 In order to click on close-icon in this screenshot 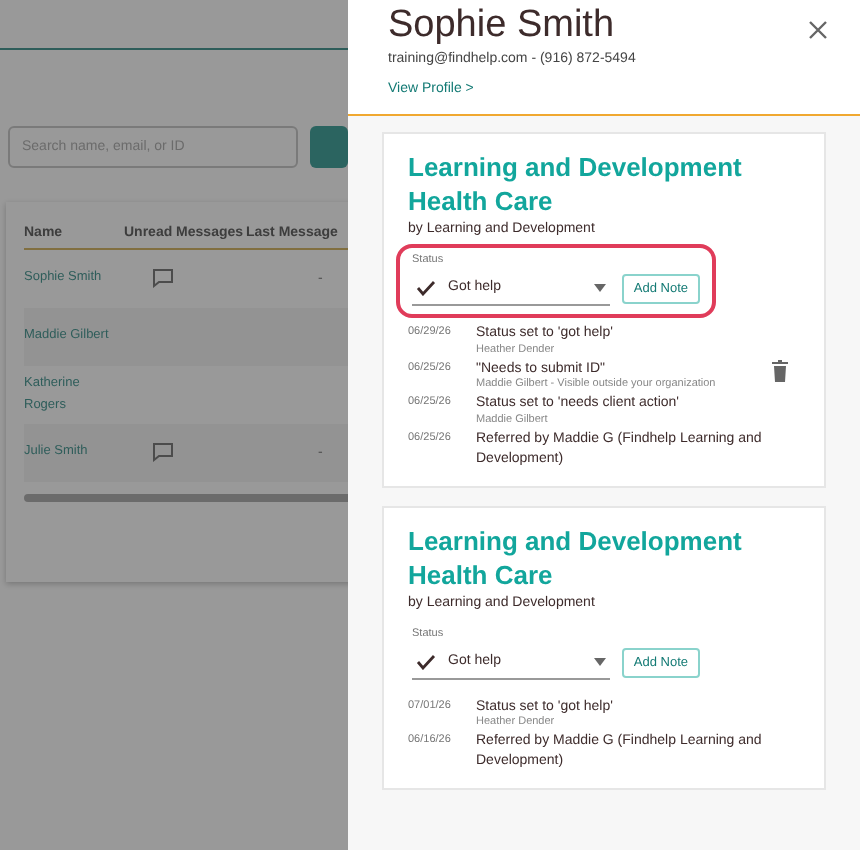, I will do `click(818, 30)`.